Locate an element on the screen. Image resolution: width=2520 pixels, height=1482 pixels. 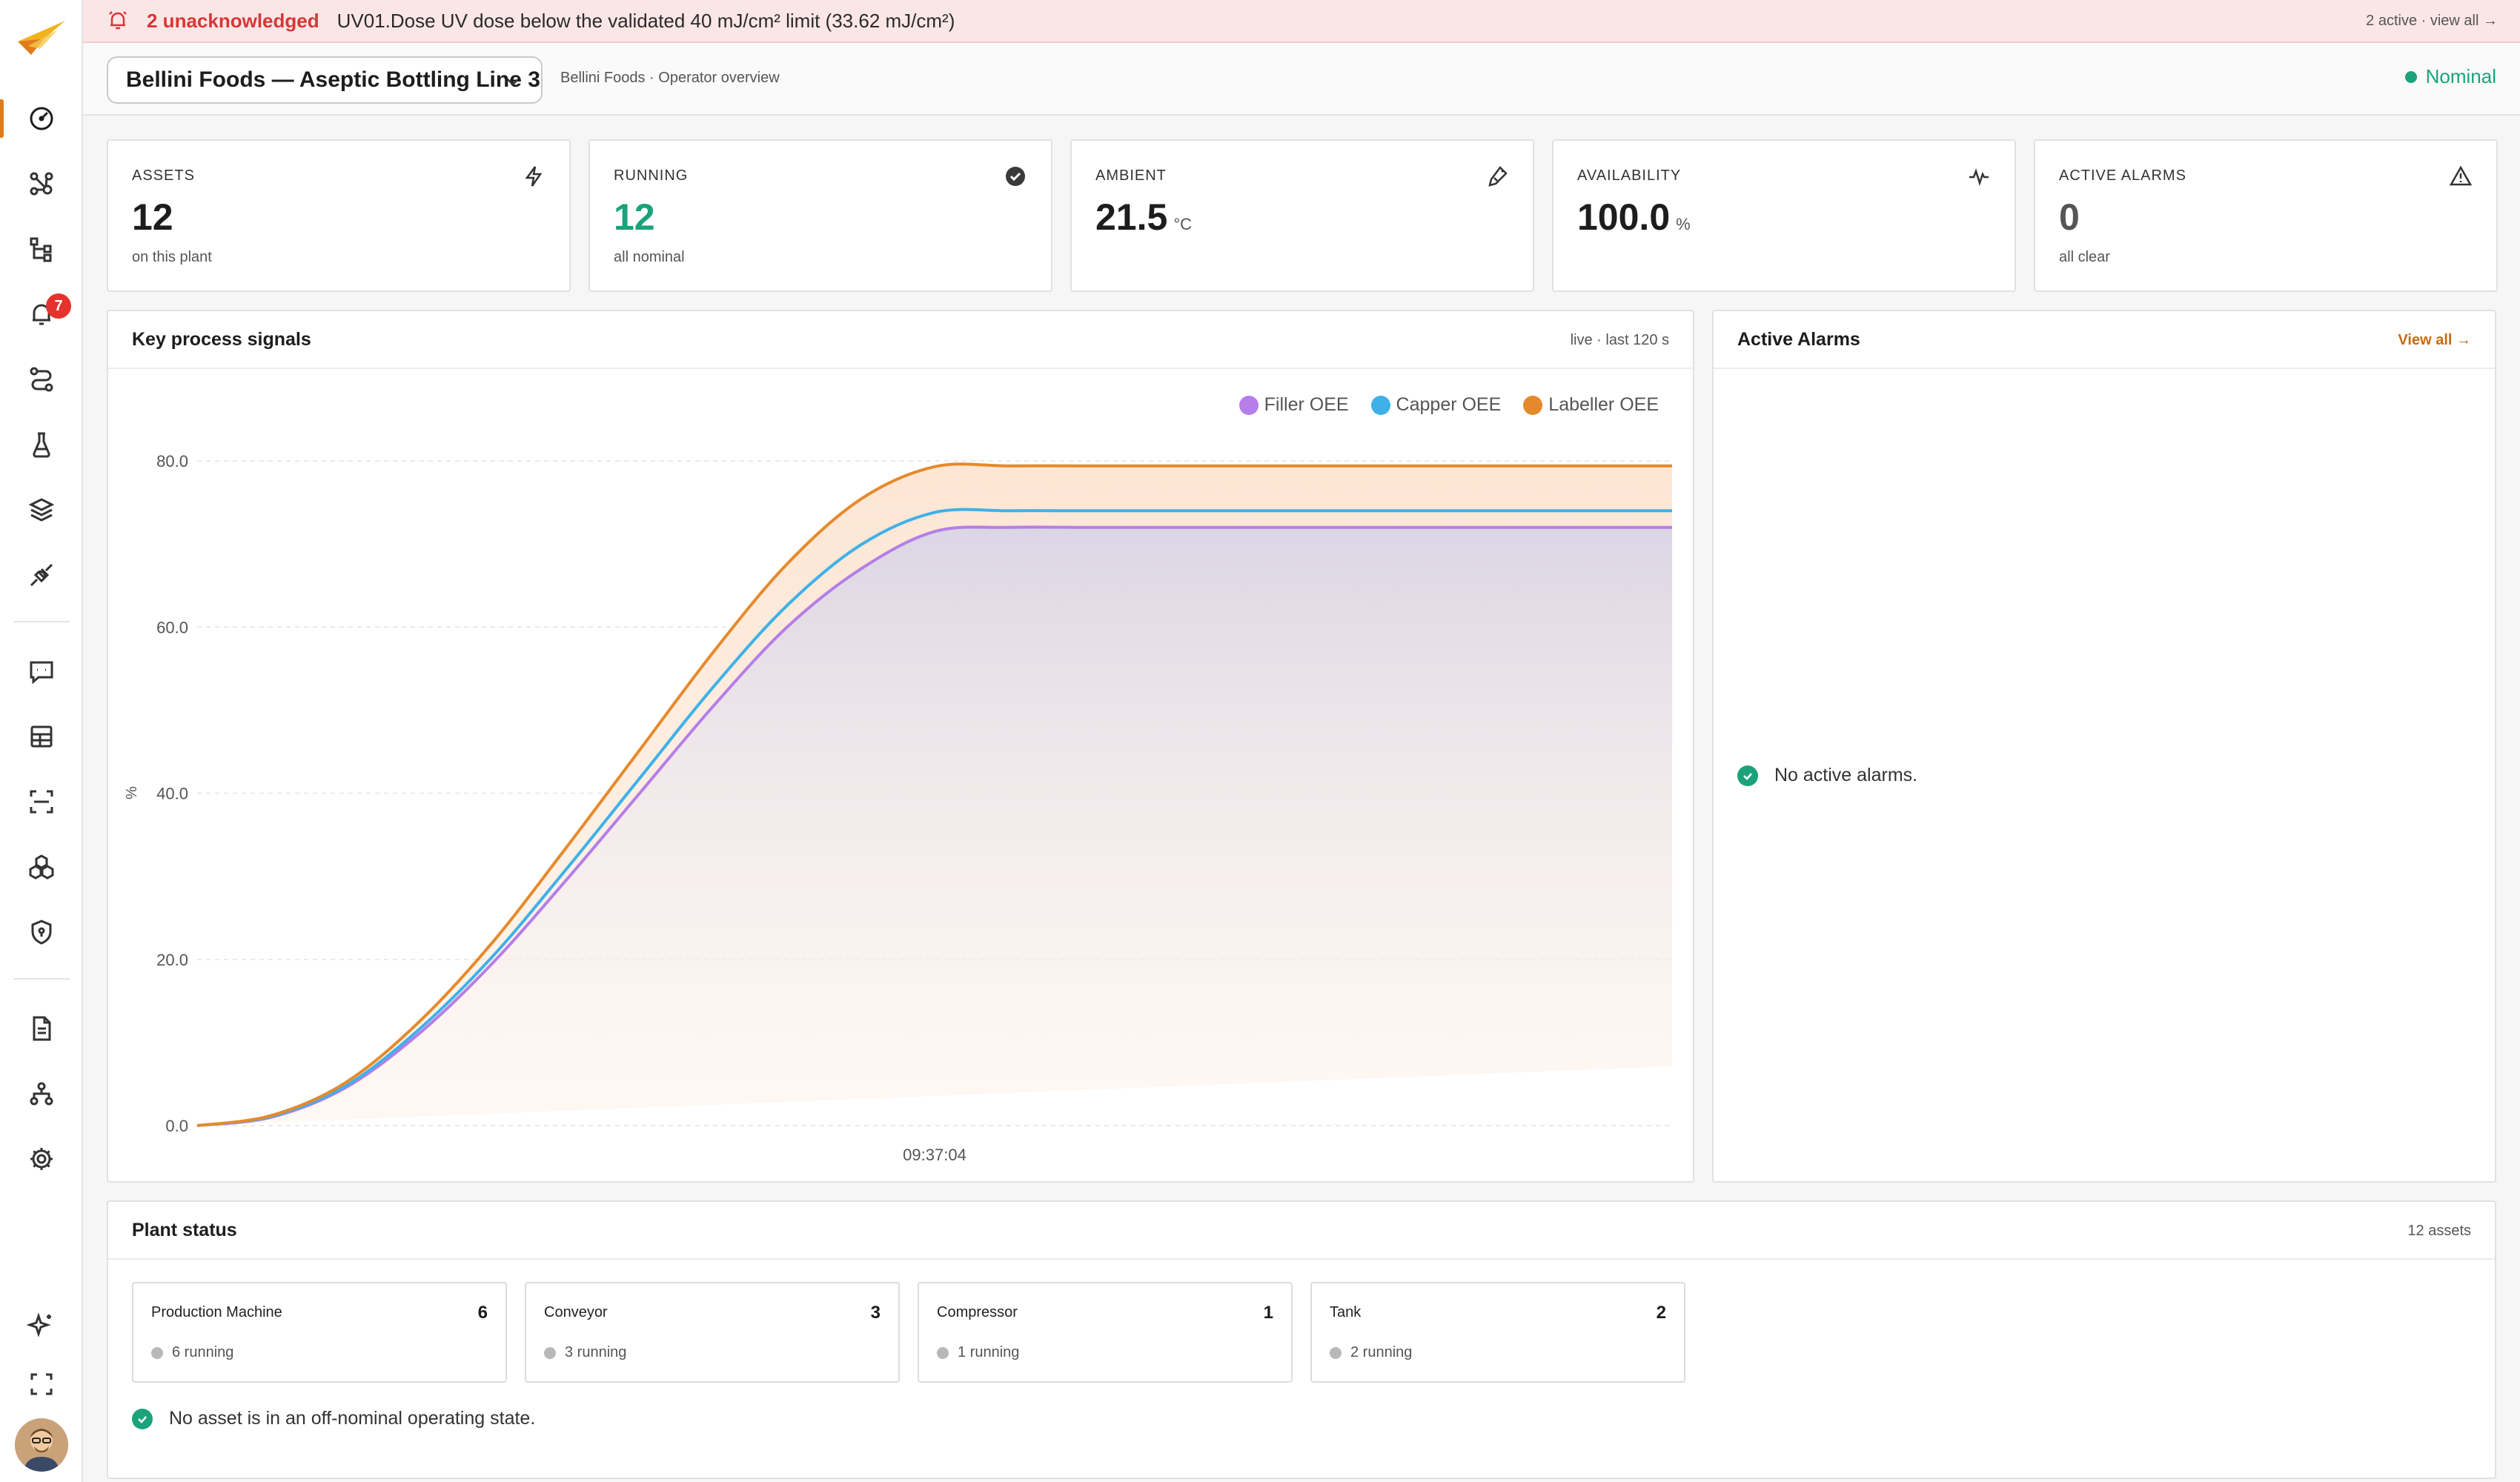
kpi-card-assets: ASSETS 12 on this plant is located at coordinates (339, 215).